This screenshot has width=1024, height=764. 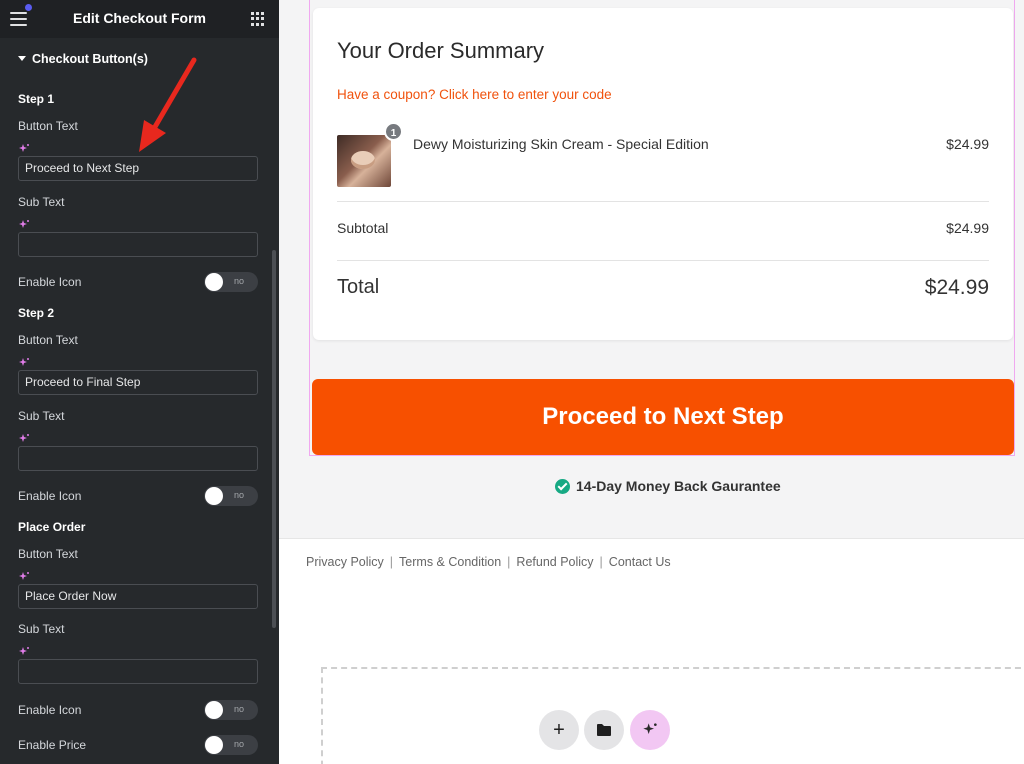 What do you see at coordinates (274, 439) in the screenshot?
I see `panel-scrollbar` at bounding box center [274, 439].